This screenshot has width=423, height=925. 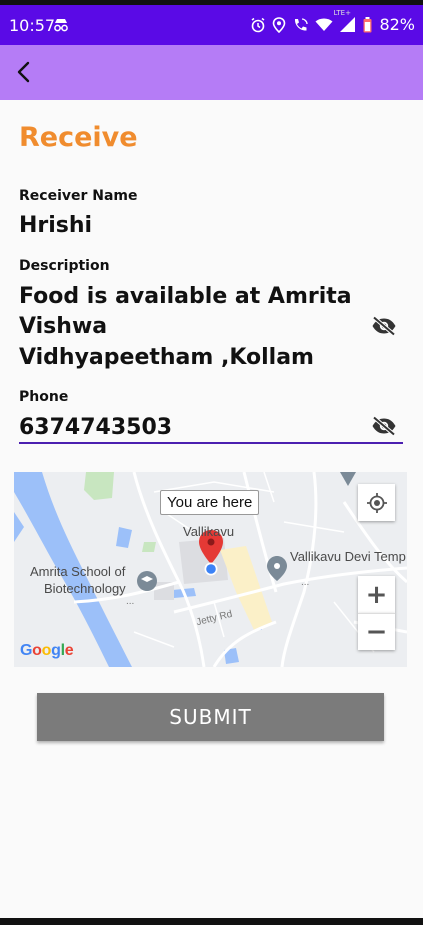 What do you see at coordinates (397, 24) in the screenshot?
I see `battery-percent: 82%` at bounding box center [397, 24].